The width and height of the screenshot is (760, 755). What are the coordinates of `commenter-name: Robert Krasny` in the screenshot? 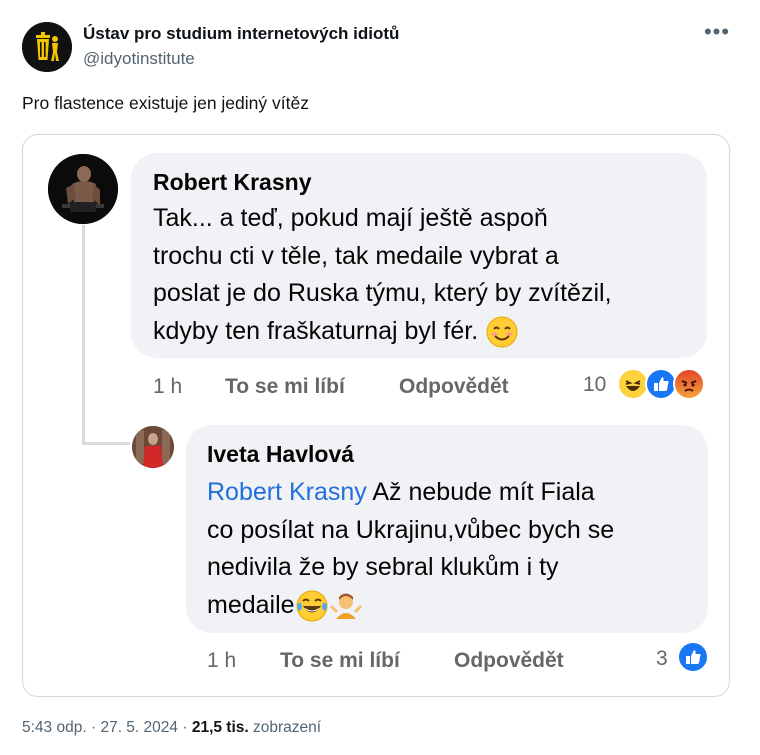 It's located at (232, 182).